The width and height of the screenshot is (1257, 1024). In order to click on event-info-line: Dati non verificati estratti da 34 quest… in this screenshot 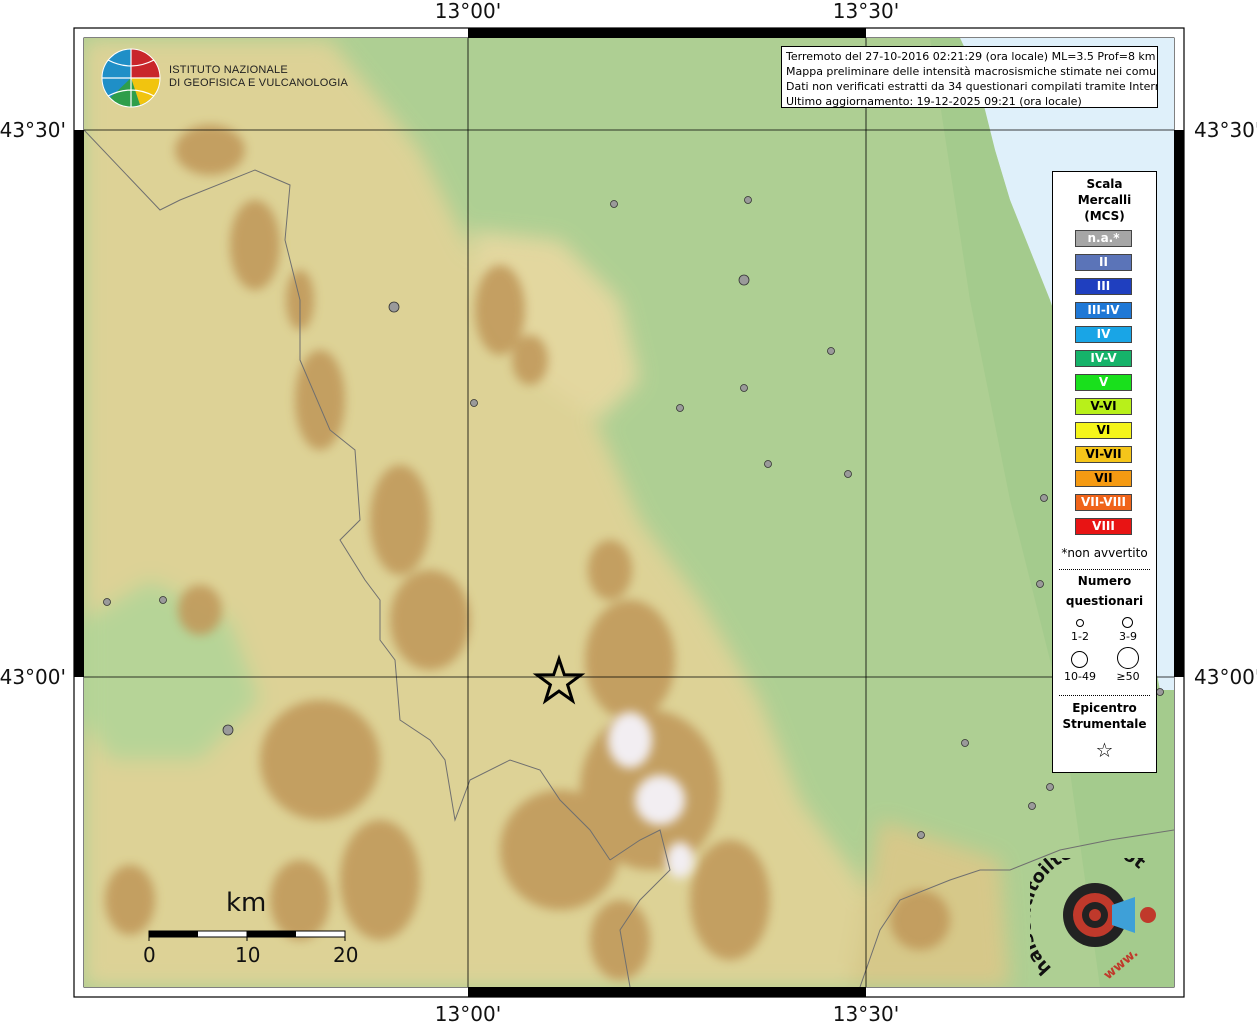, I will do `click(972, 86)`.